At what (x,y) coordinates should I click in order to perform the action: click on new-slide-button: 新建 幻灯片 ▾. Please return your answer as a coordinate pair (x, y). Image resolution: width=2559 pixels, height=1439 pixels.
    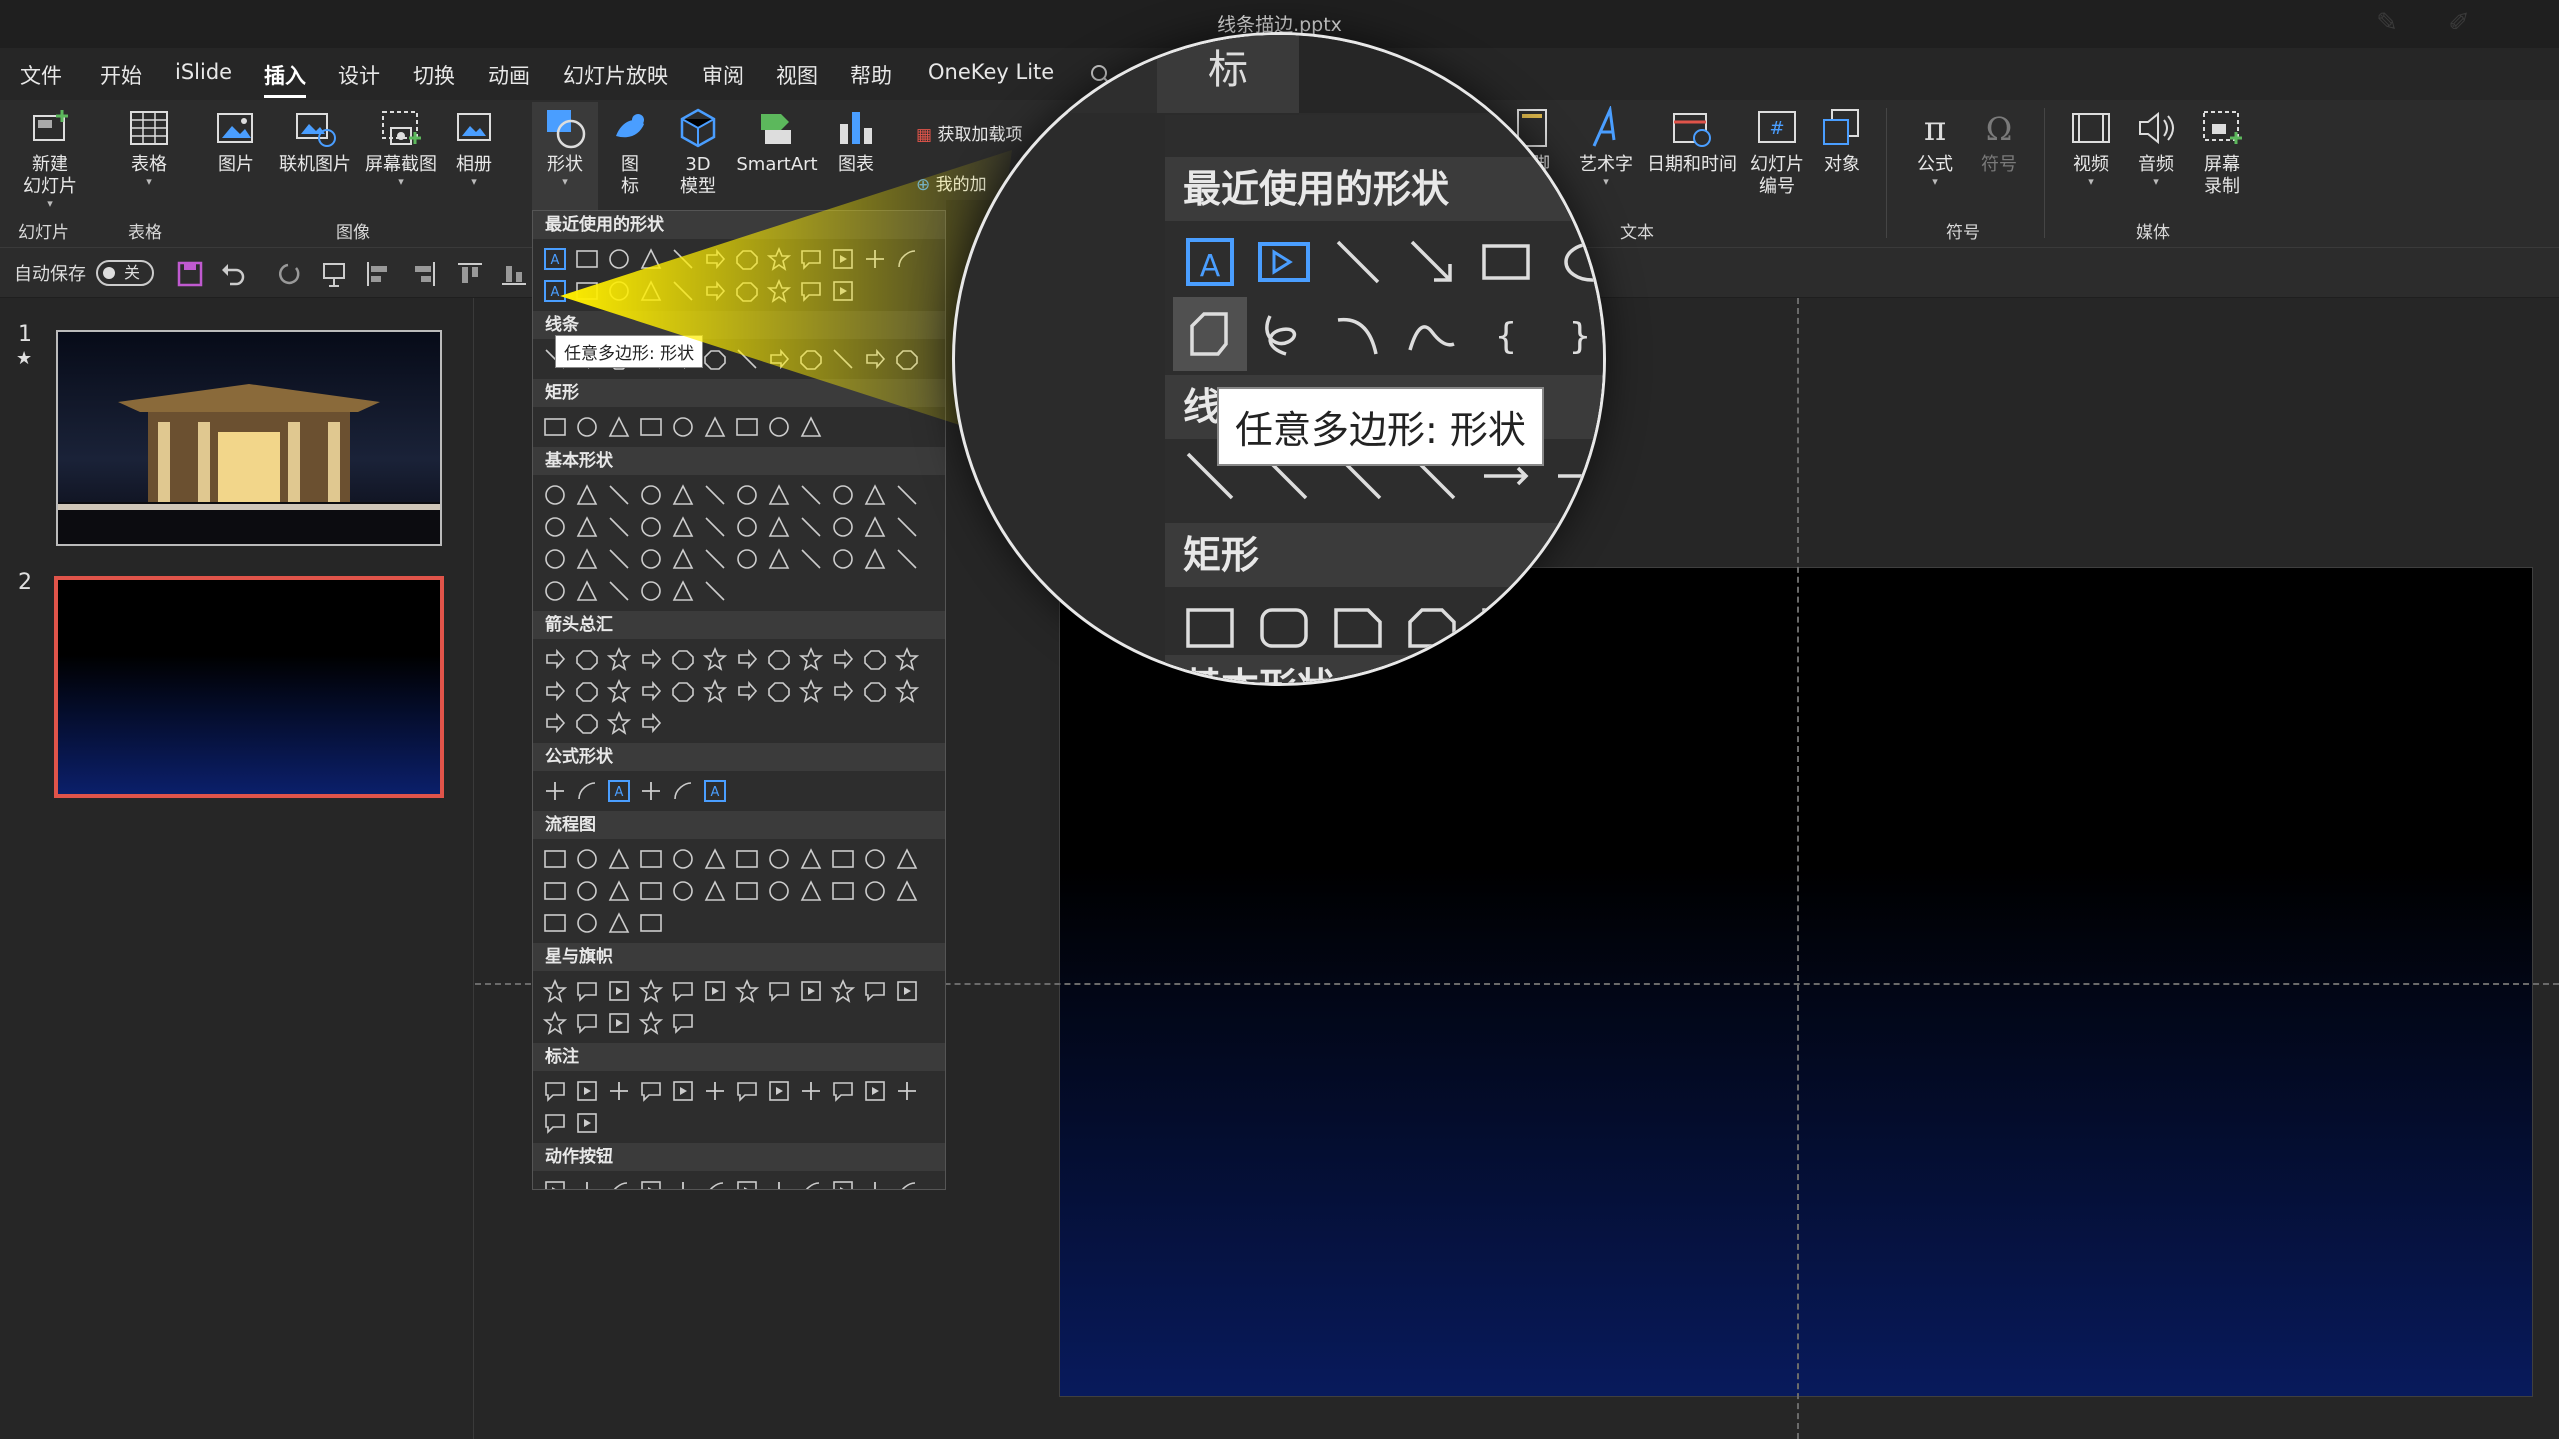
    Looking at the image, I should click on (50, 158).